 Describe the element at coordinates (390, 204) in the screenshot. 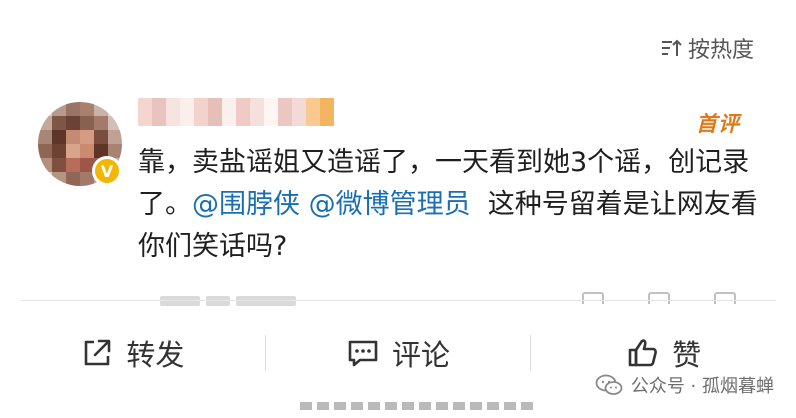

I see `mention-weibo-admin: @微博管理员` at that location.